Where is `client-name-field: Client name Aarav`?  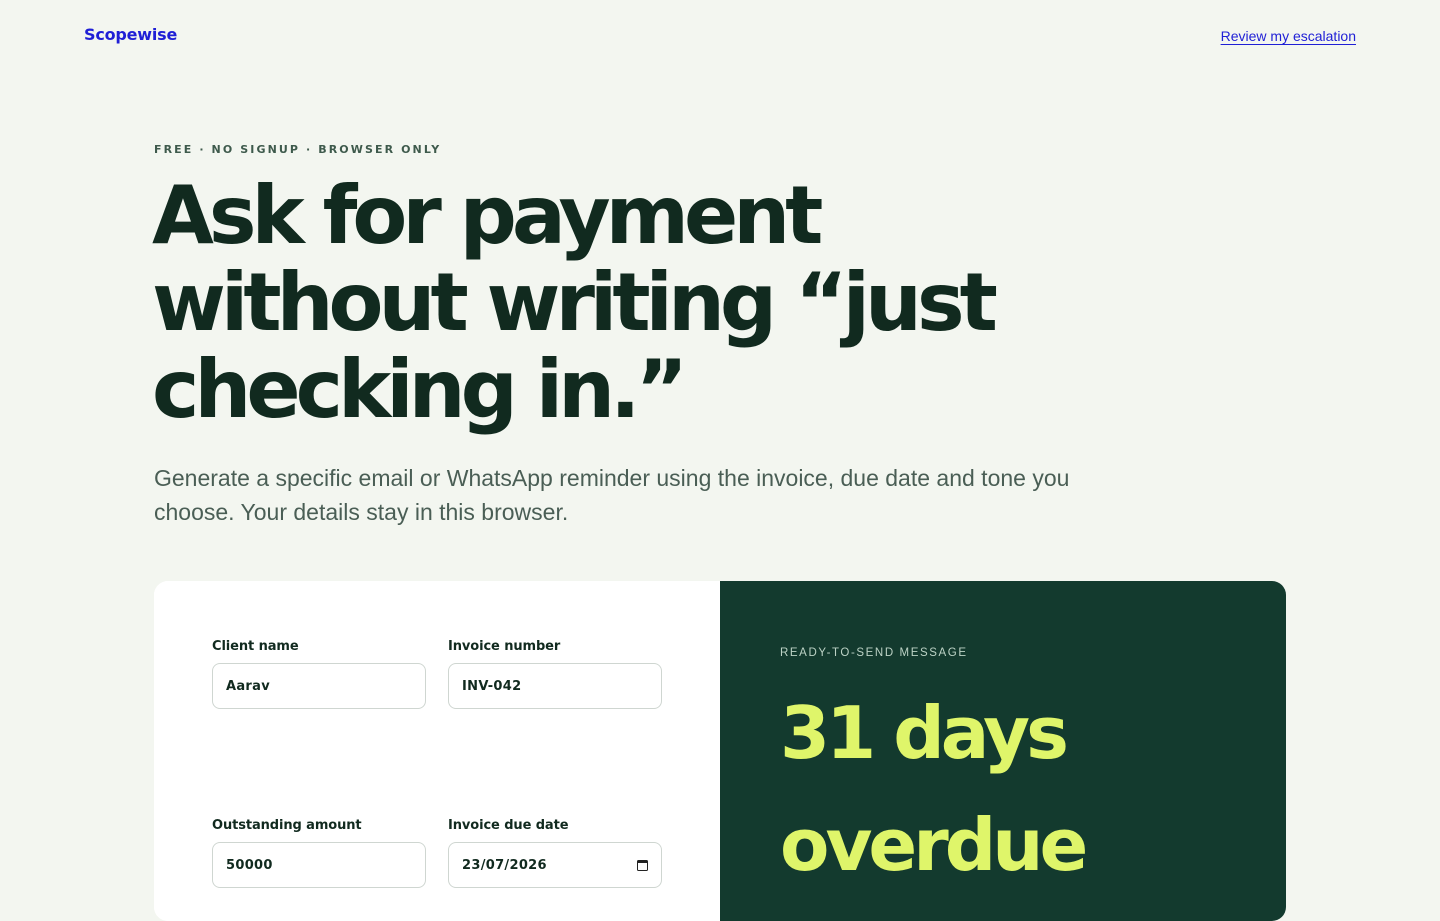
client-name-field: Client name Aarav is located at coordinates (319, 674).